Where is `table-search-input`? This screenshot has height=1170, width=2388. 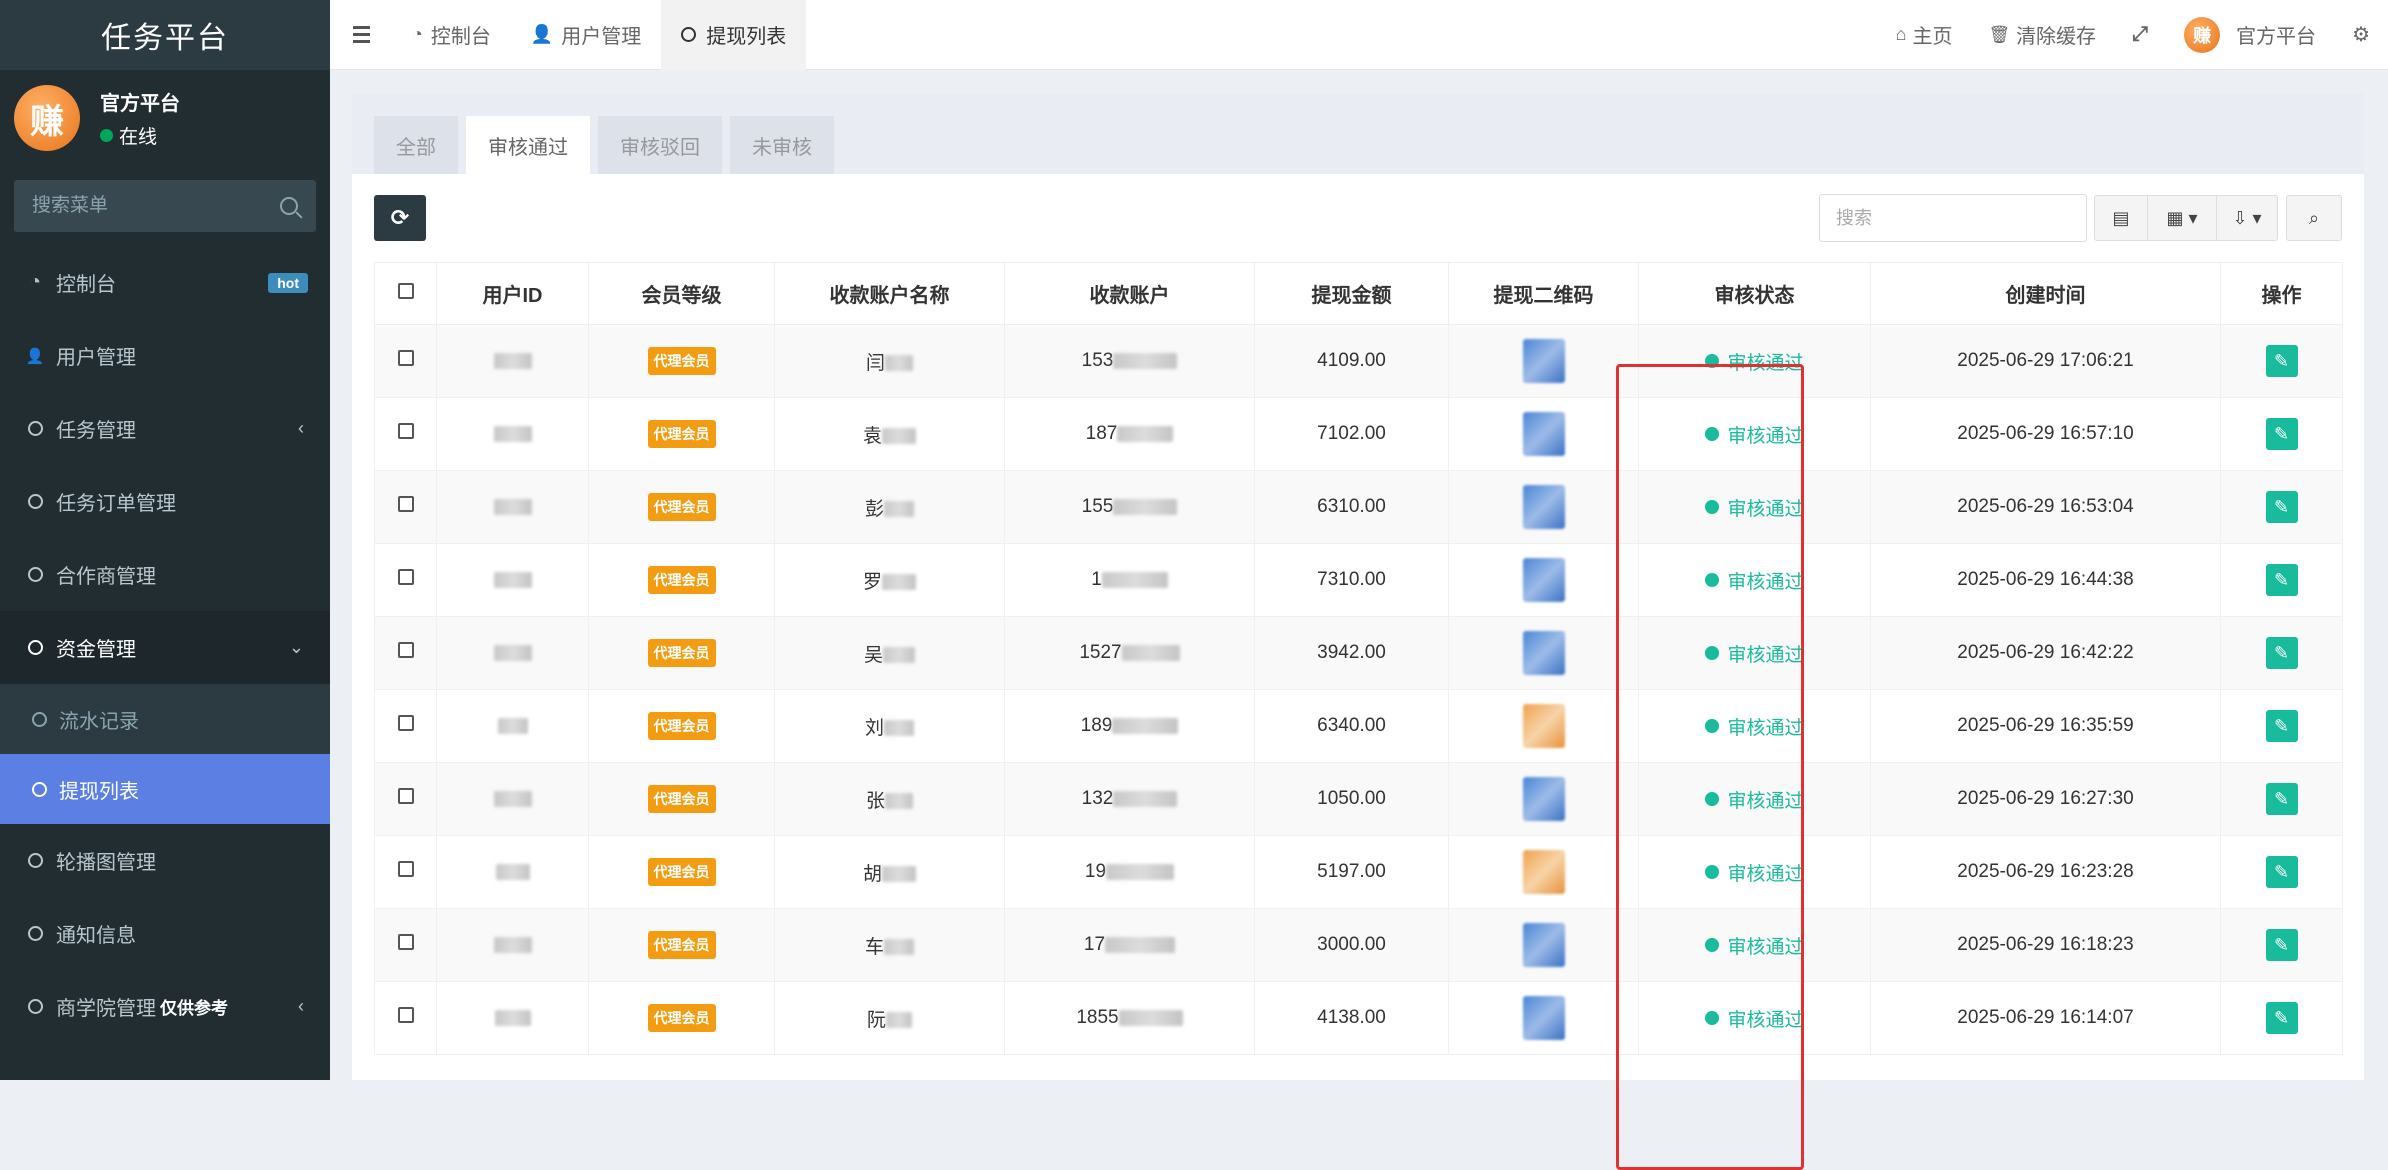
table-search-input is located at coordinates (1953, 218).